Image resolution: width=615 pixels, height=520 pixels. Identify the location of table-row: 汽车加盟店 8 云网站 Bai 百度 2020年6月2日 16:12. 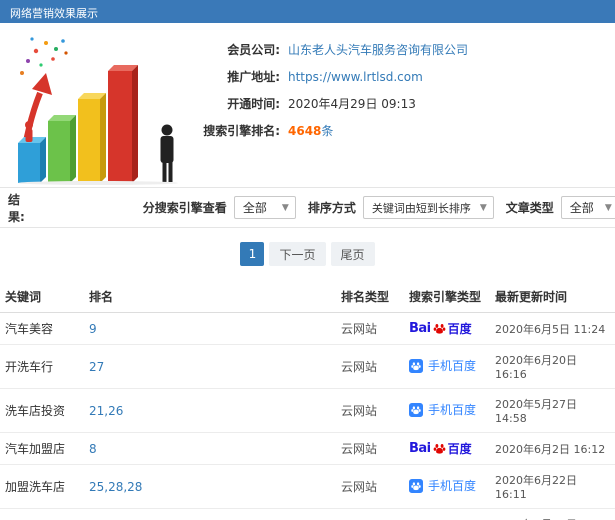
(307, 448).